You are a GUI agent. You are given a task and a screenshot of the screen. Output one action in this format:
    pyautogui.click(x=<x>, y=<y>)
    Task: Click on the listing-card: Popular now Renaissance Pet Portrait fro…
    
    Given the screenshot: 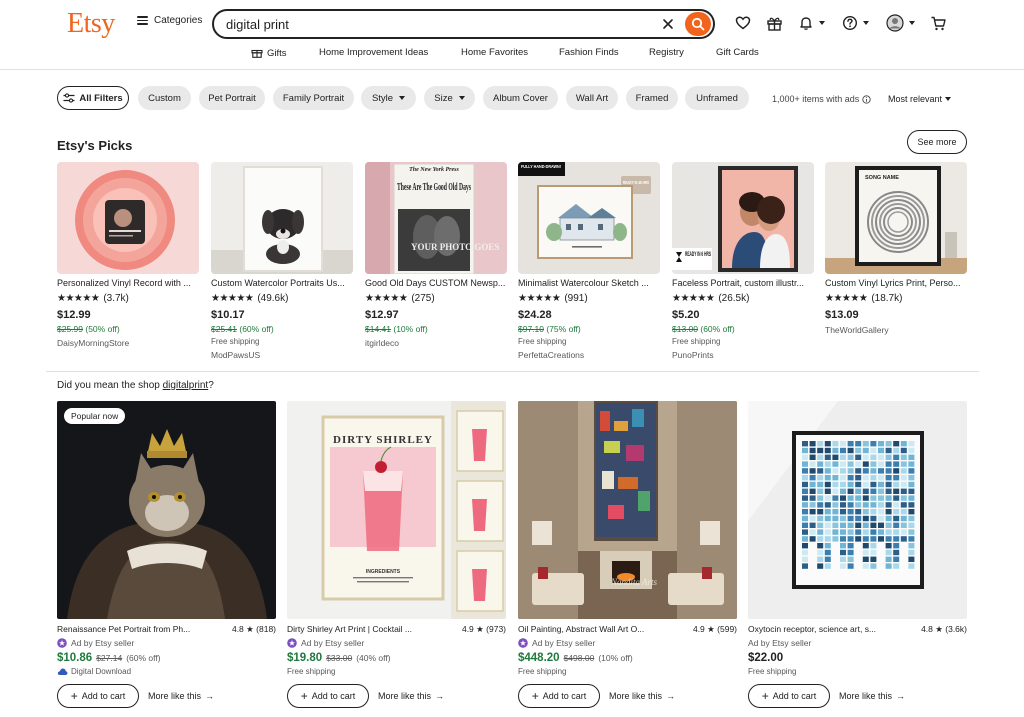 What is the action you would take?
    pyautogui.click(x=166, y=554)
    